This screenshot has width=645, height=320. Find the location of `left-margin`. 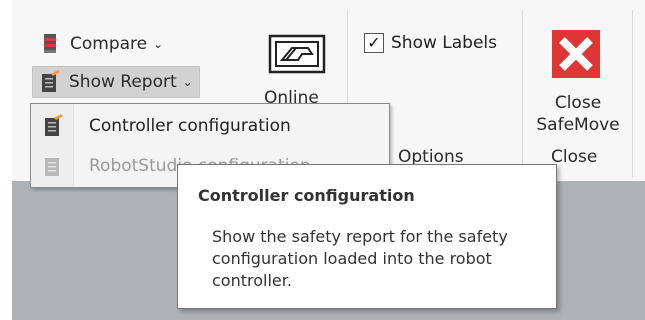

left-margin is located at coordinates (6, 160).